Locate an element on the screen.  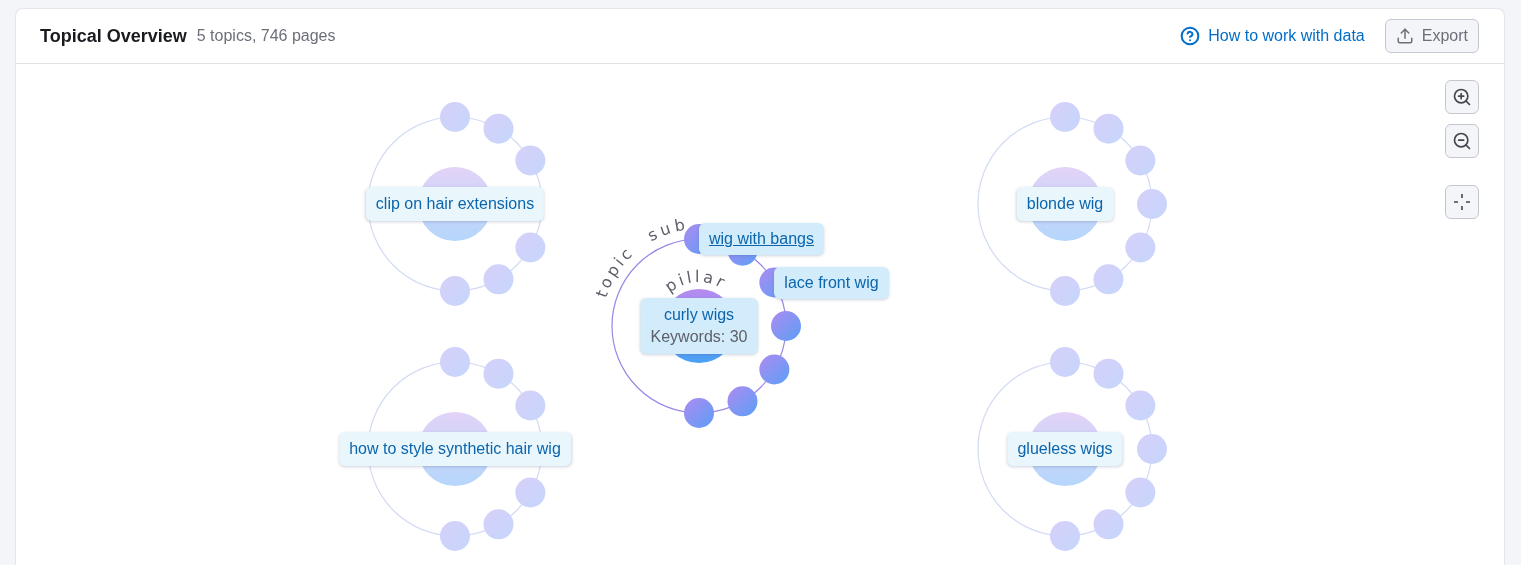
keywords-count: Keywords: 30 is located at coordinates (699, 337).